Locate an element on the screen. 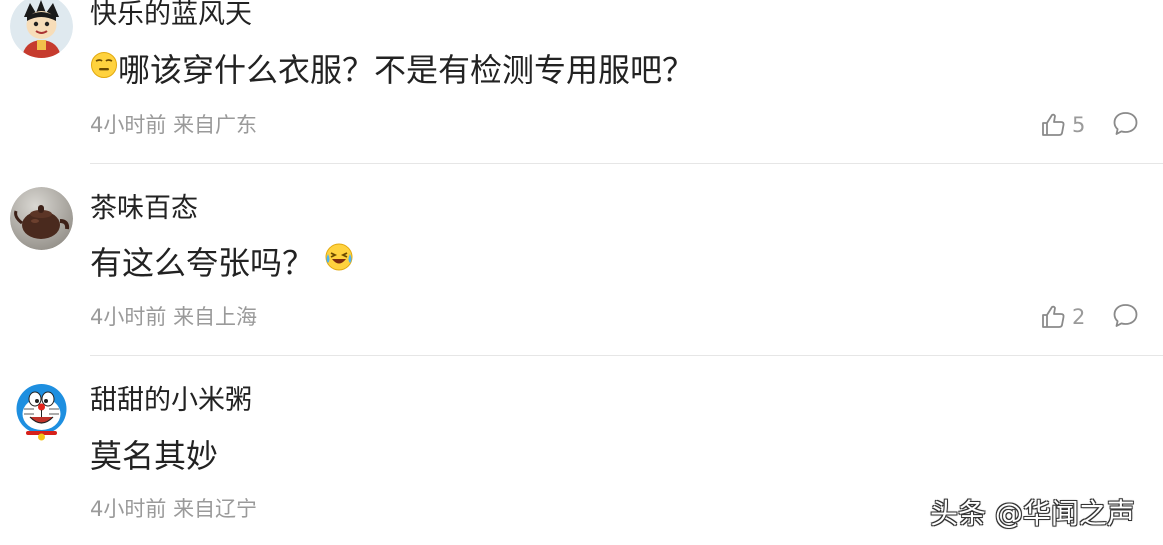 Image resolution: width=1163 pixels, height=545 pixels. comment-location: 来自上海 is located at coordinates (215, 317).